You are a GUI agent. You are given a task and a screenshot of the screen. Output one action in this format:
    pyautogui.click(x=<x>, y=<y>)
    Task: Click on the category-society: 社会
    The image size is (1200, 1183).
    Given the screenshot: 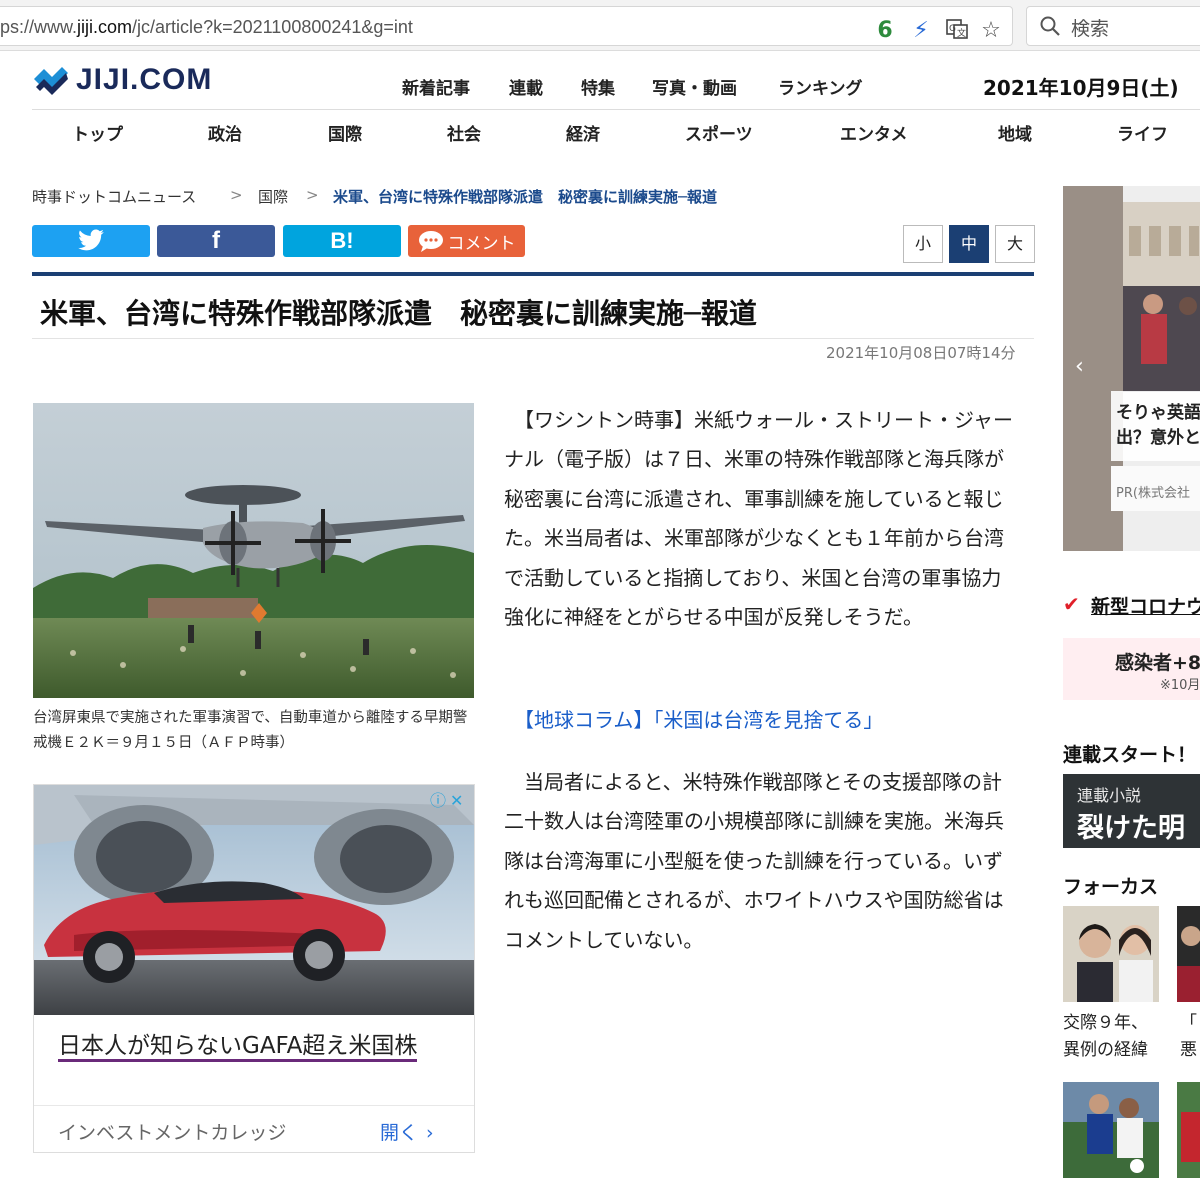 What is the action you would take?
    pyautogui.click(x=464, y=132)
    